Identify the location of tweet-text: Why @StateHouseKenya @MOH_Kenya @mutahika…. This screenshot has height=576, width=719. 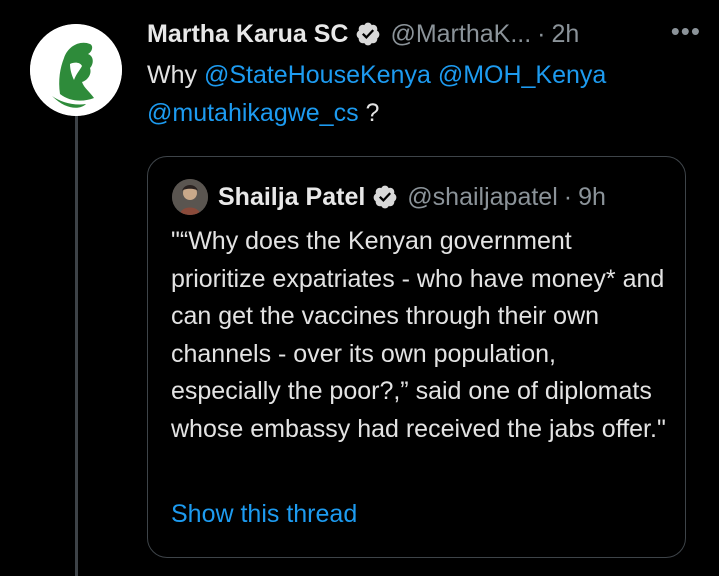
(417, 94).